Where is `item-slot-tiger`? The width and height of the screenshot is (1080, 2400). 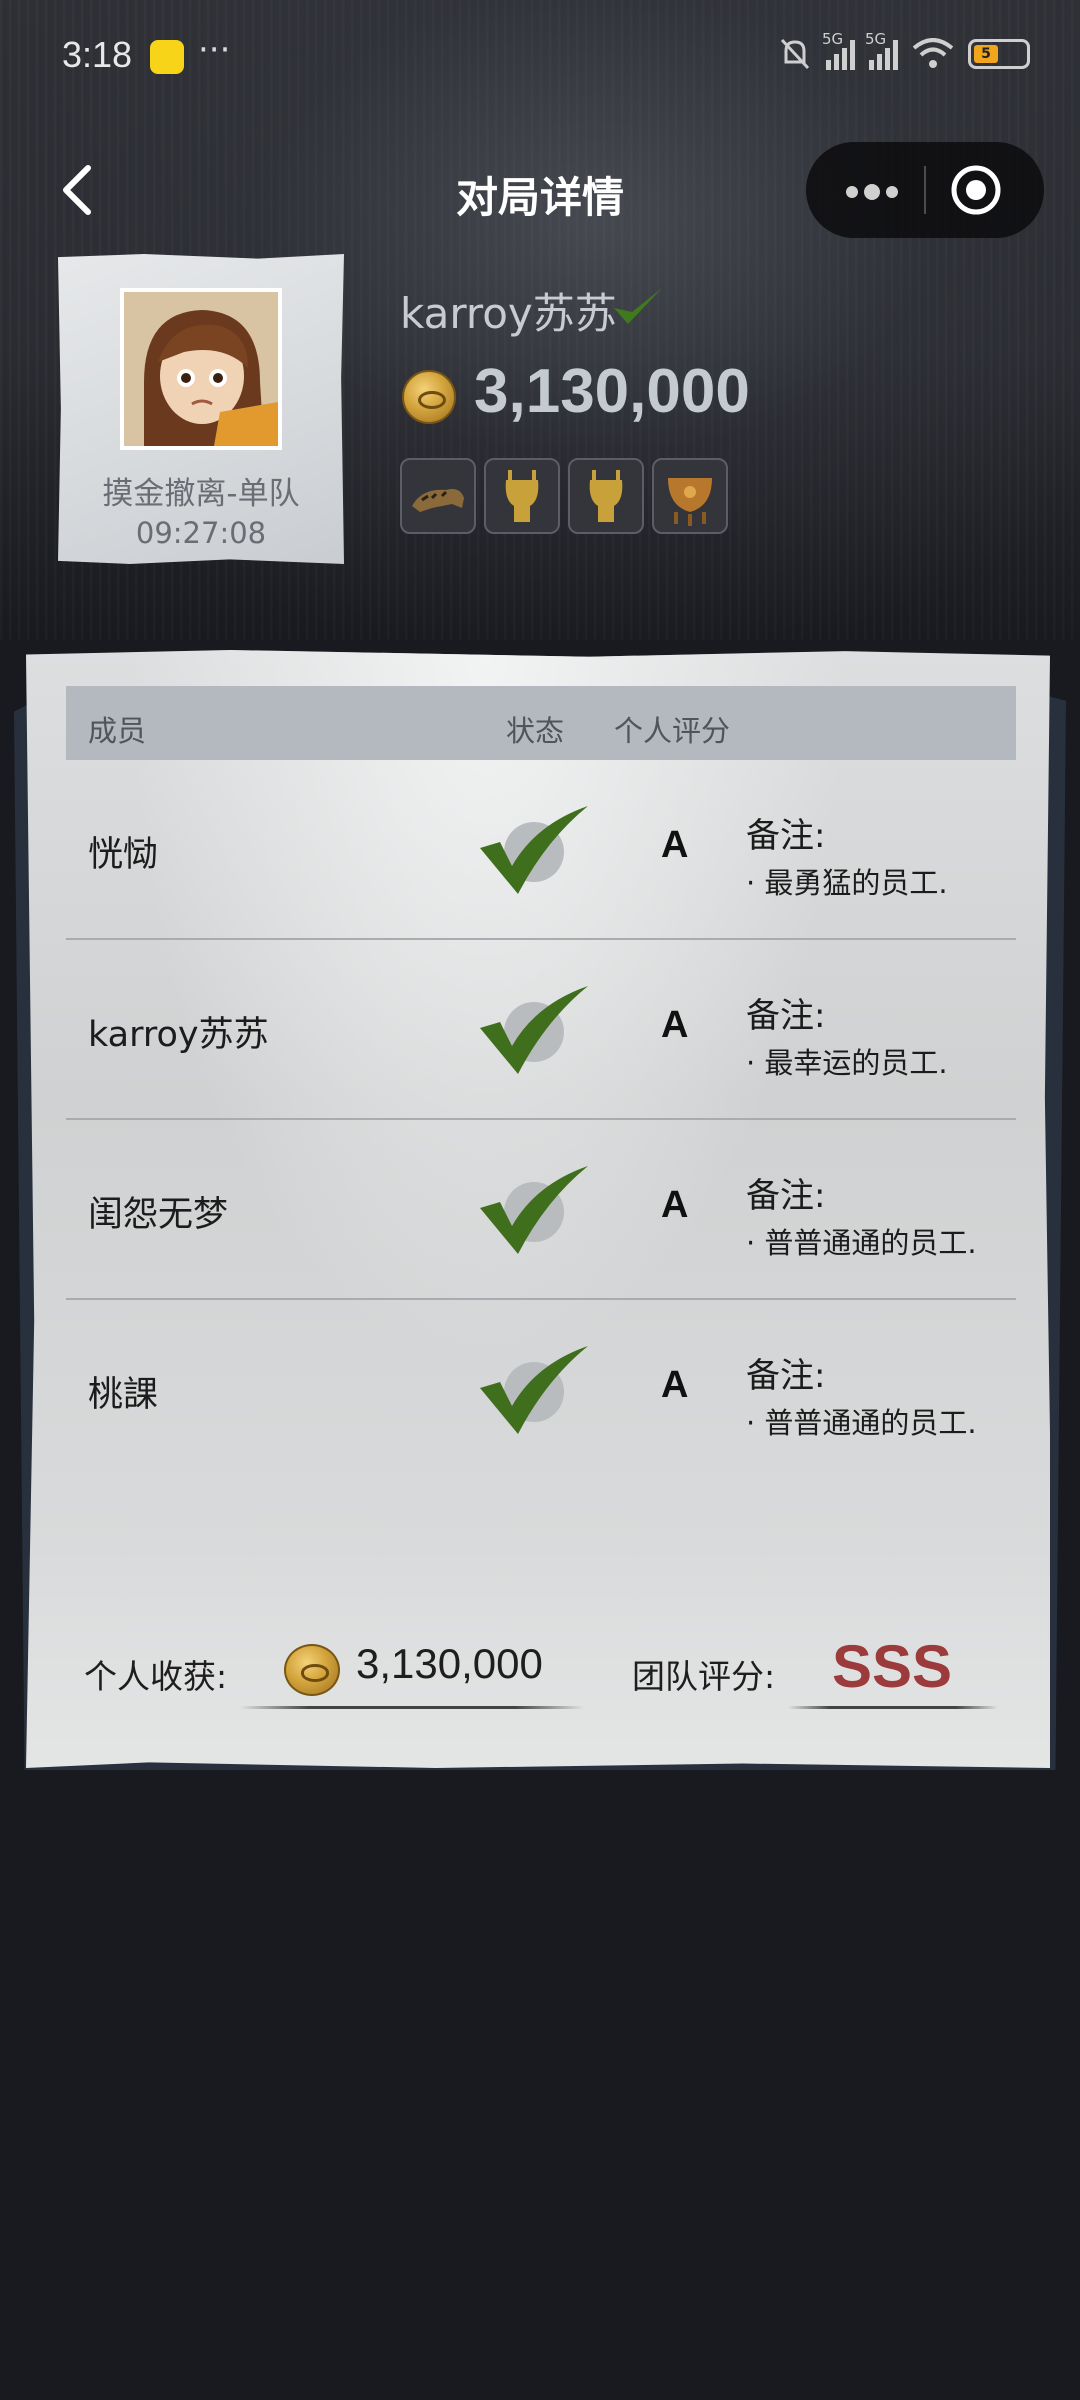 item-slot-tiger is located at coordinates (438, 496).